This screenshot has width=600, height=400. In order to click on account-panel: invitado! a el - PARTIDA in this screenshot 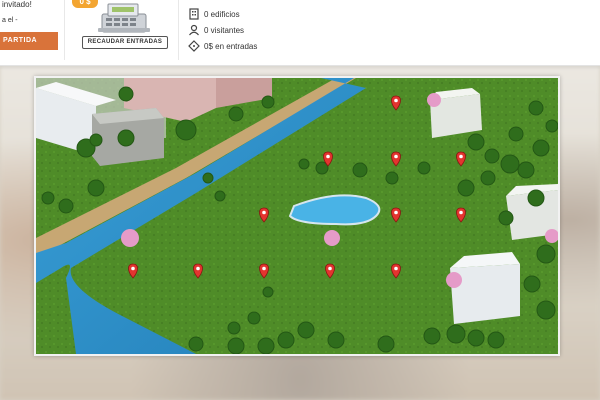, I will do `click(31, 33)`.